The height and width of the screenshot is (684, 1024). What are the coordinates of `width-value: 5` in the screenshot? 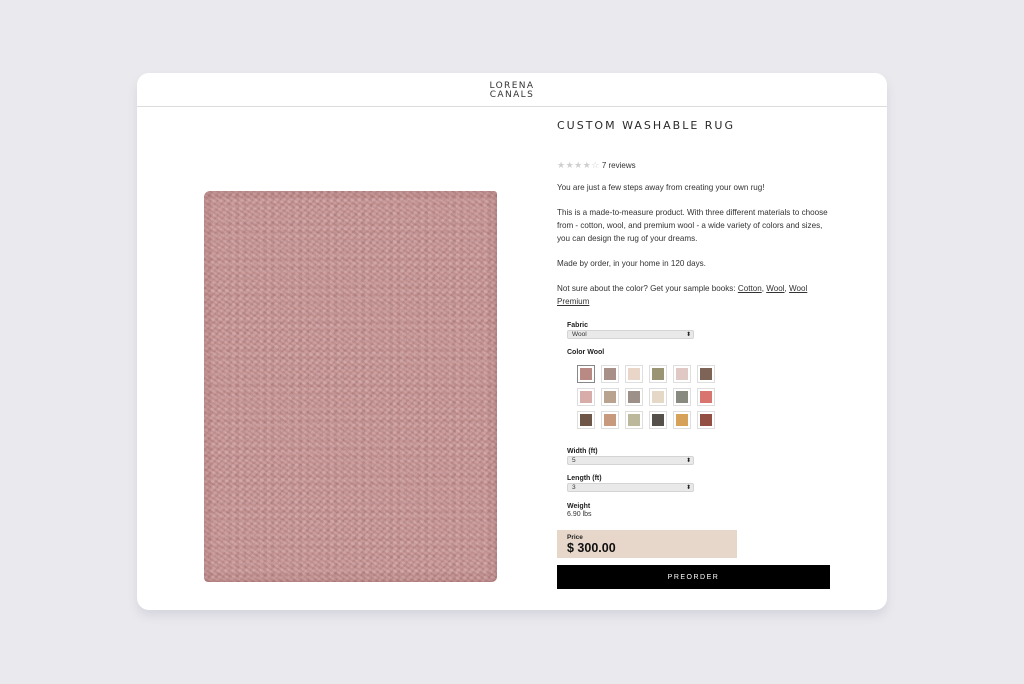 It's located at (574, 460).